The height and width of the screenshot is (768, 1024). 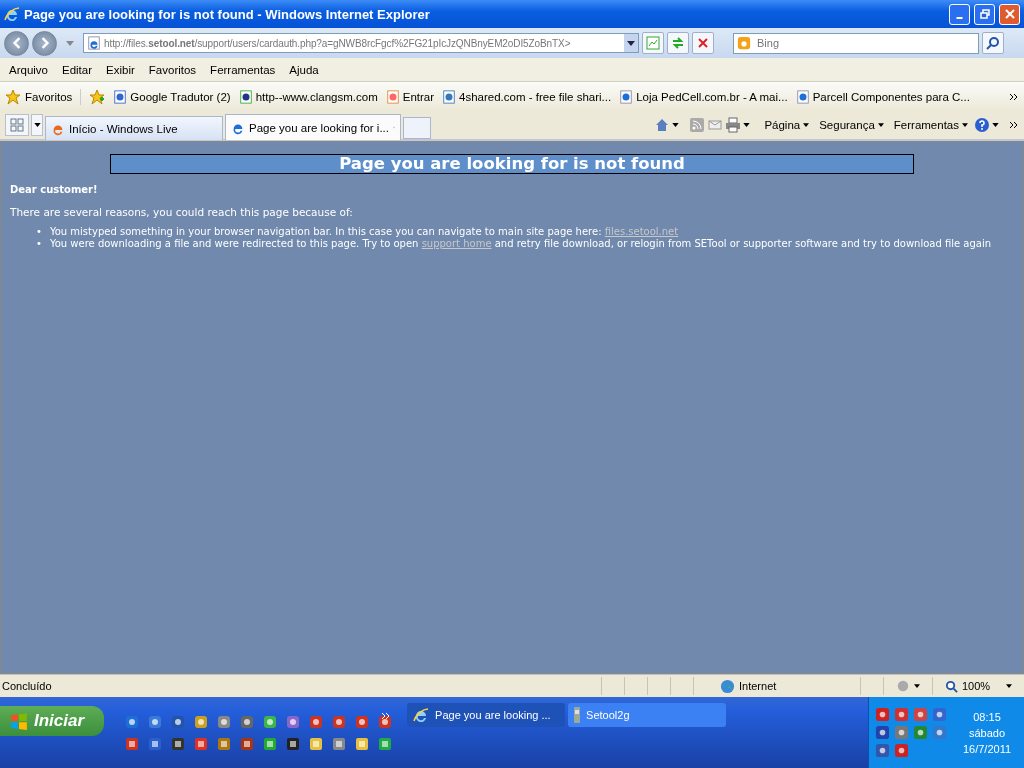 I want to click on forward-button, so click(x=44, y=43).